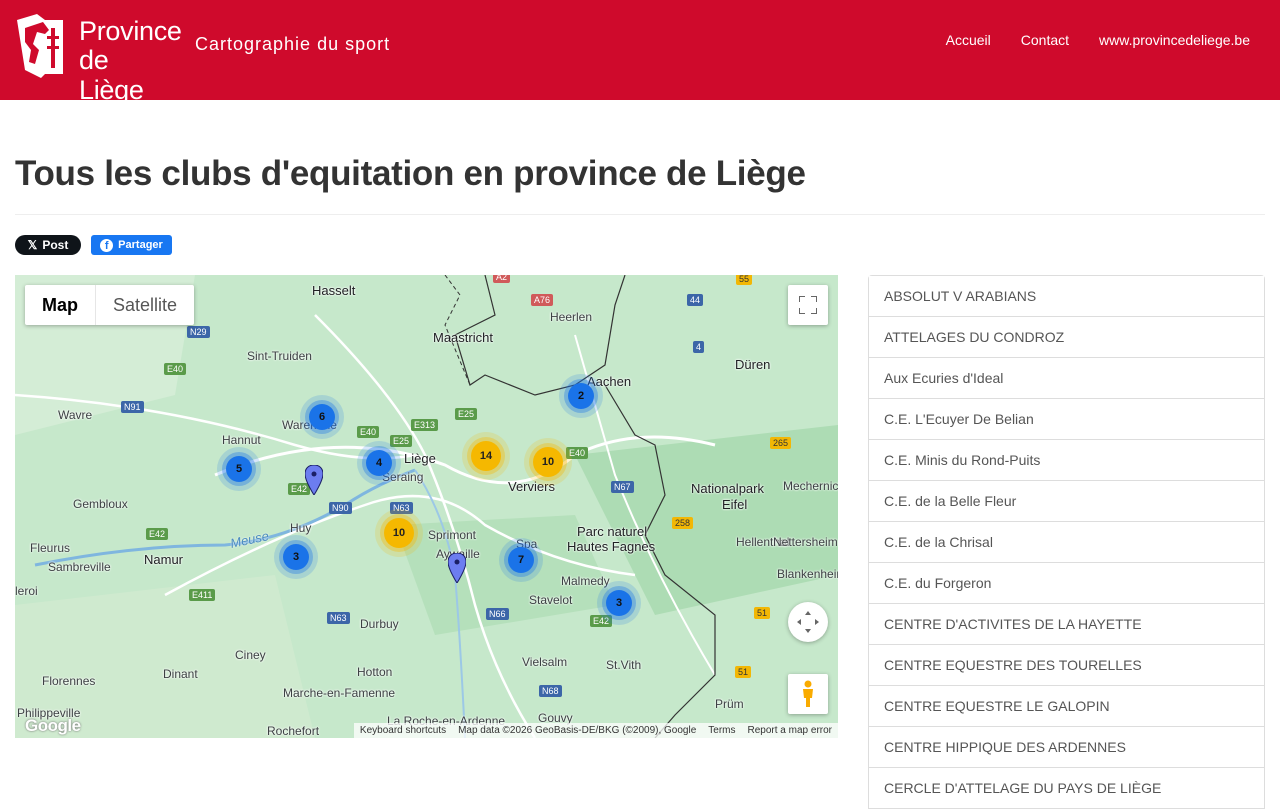 The image size is (1280, 809). I want to click on club-list-item: C.E. de la Belle Fleur, so click(1066, 501).